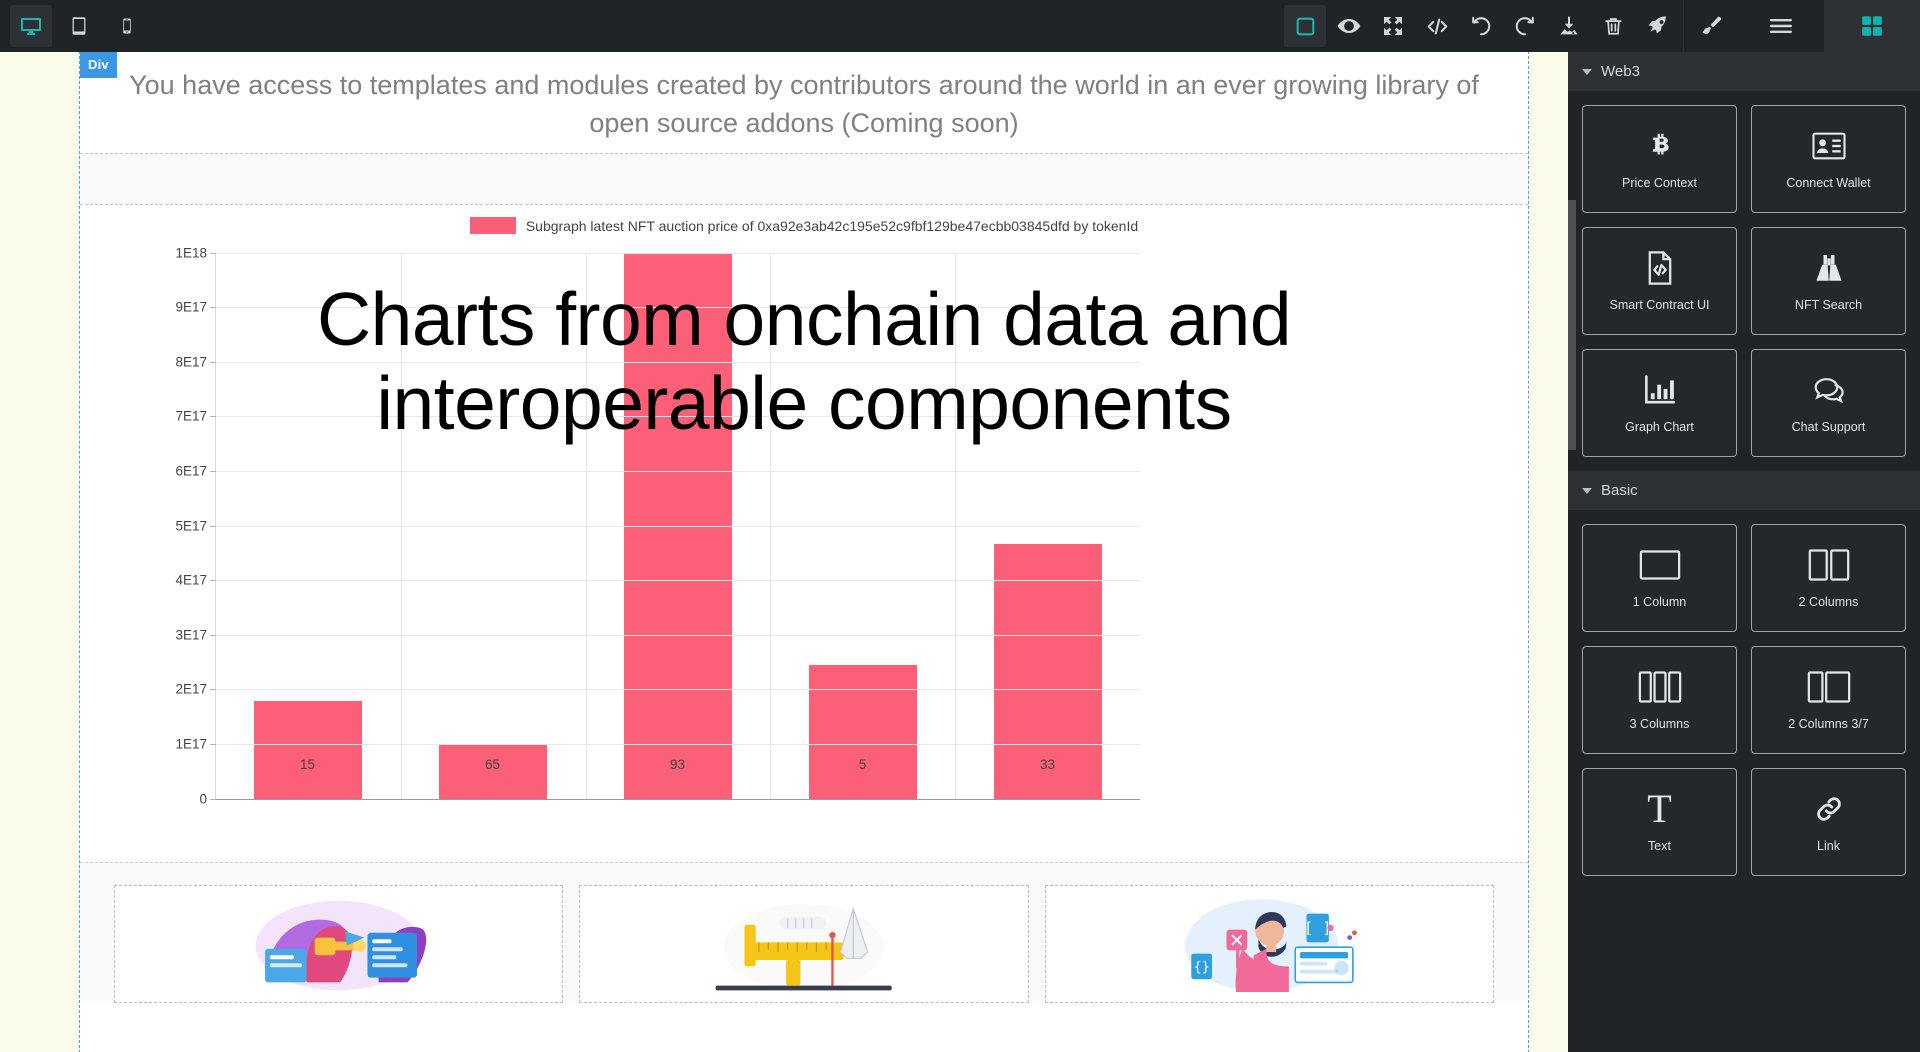 This screenshot has height=1052, width=1920. I want to click on block-1-column: 1 Column, so click(1659, 578).